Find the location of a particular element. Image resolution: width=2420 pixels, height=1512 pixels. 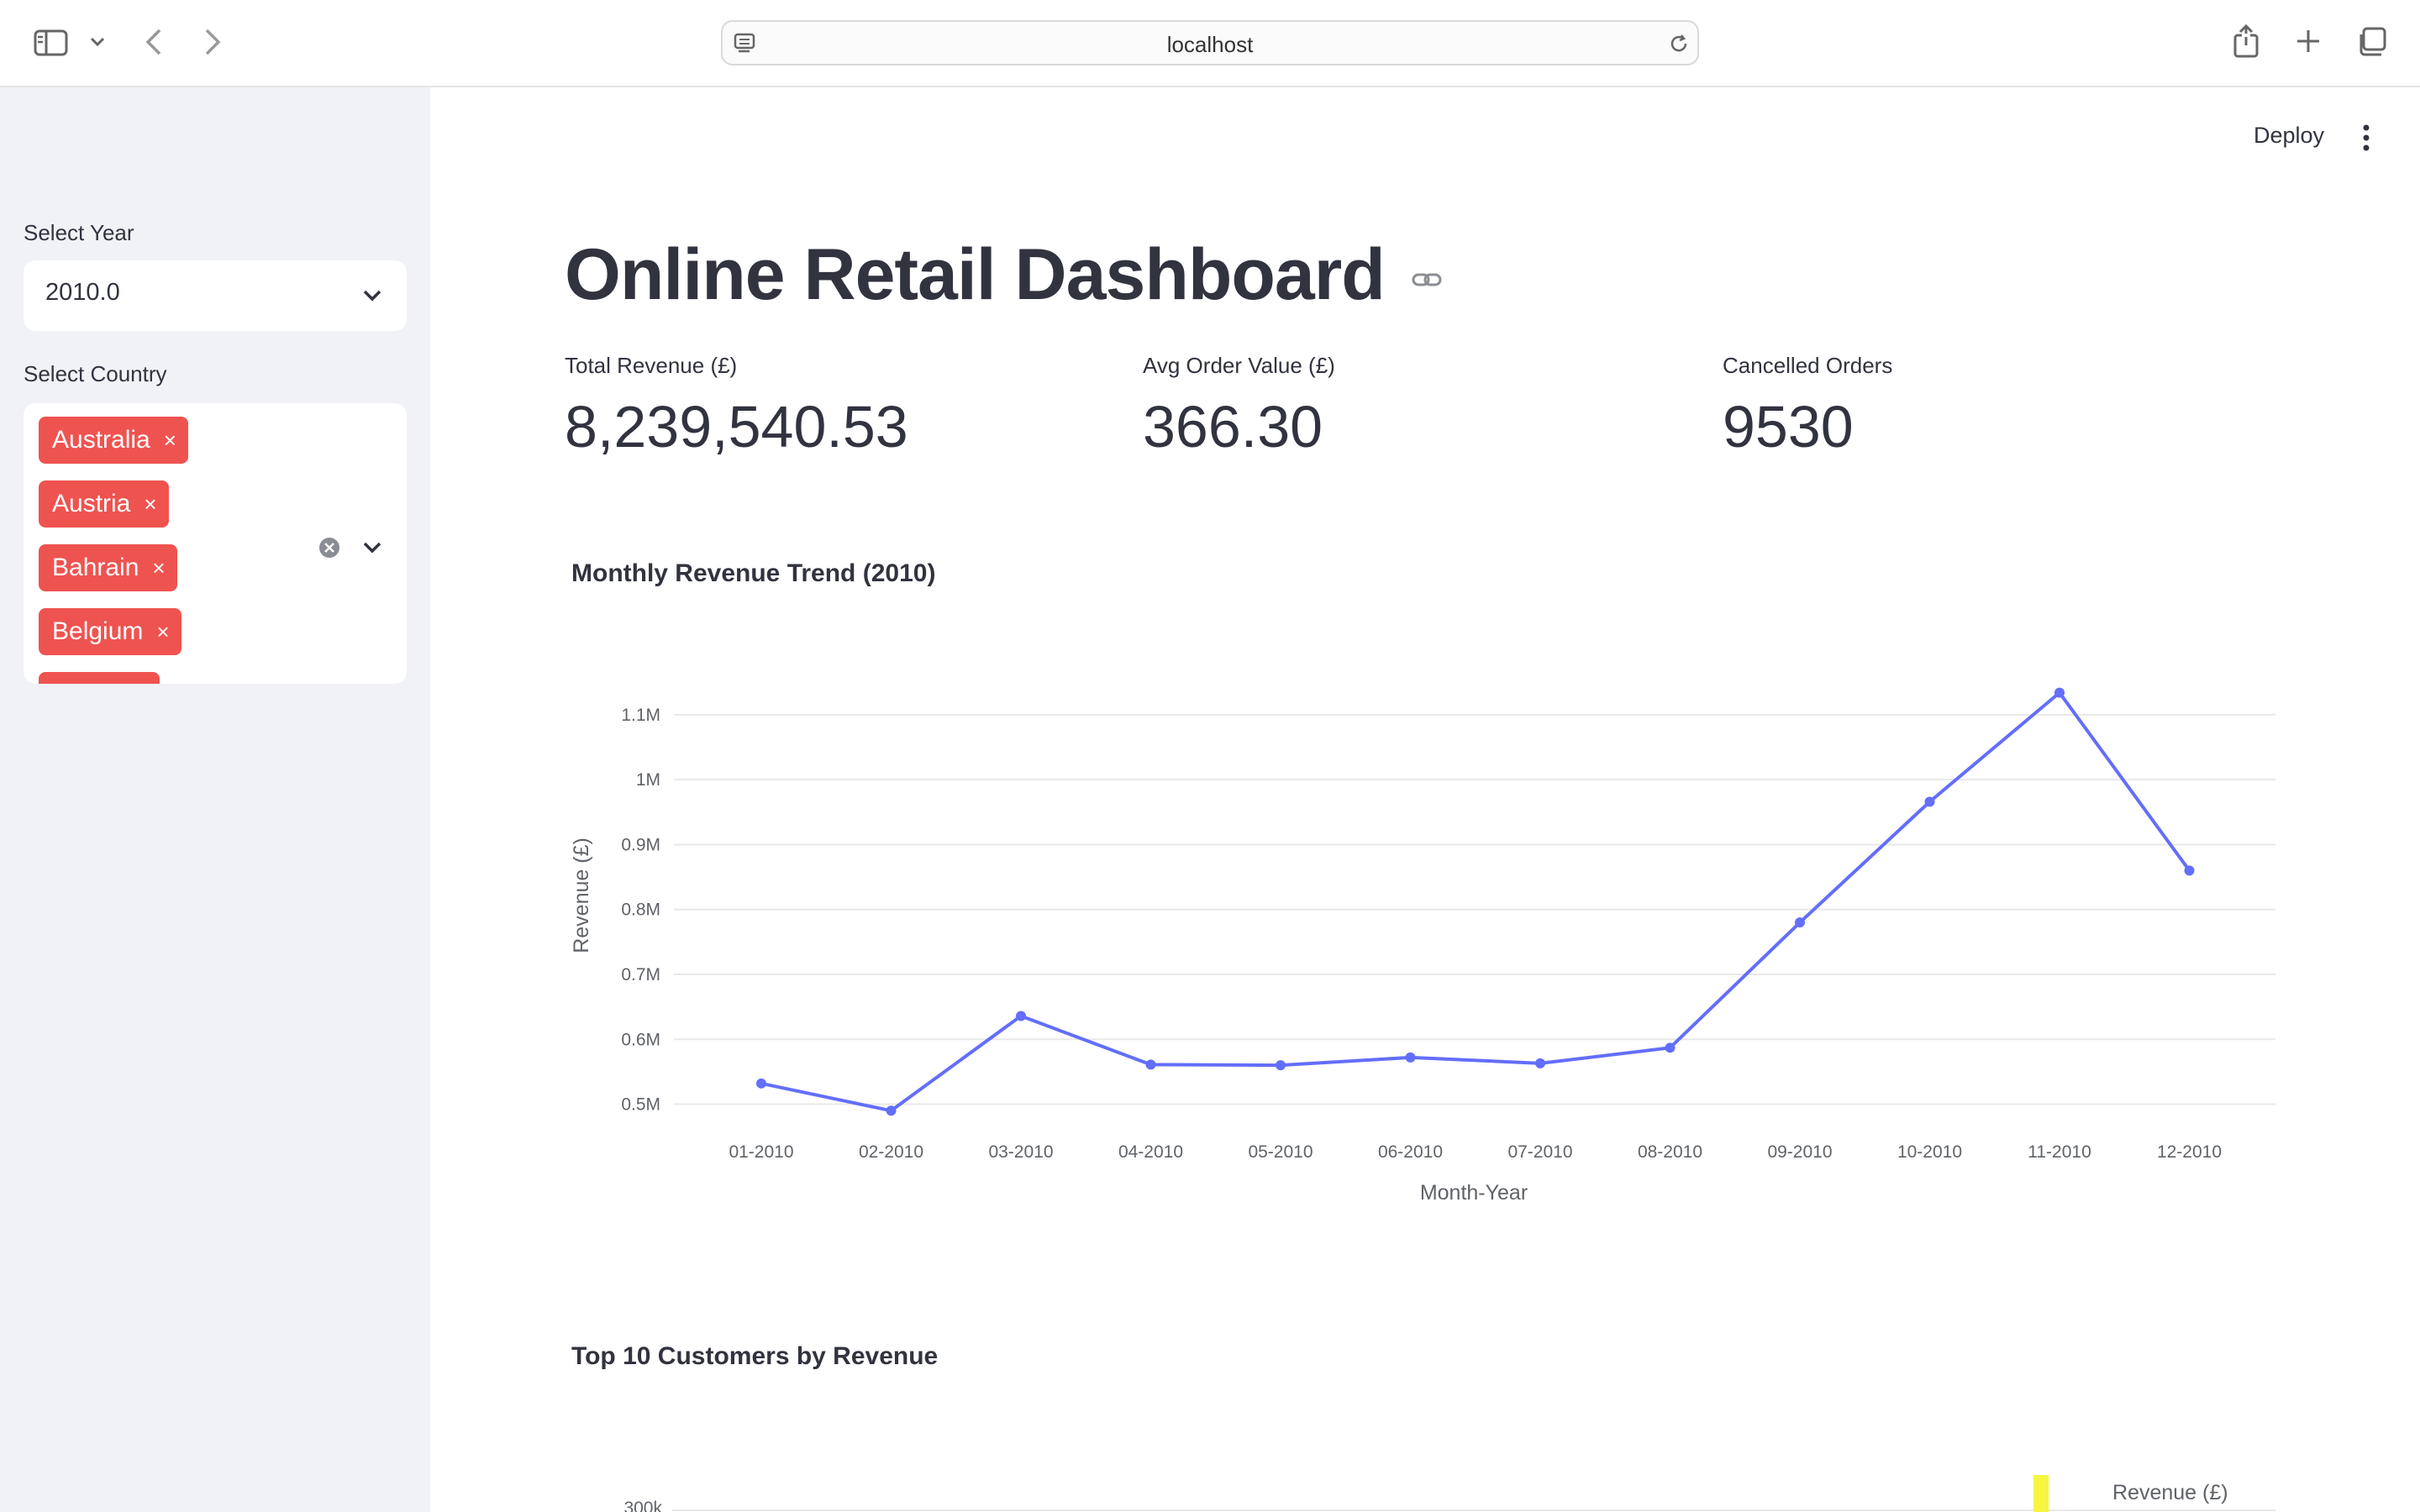

colorbar is located at coordinates (2041, 1493).